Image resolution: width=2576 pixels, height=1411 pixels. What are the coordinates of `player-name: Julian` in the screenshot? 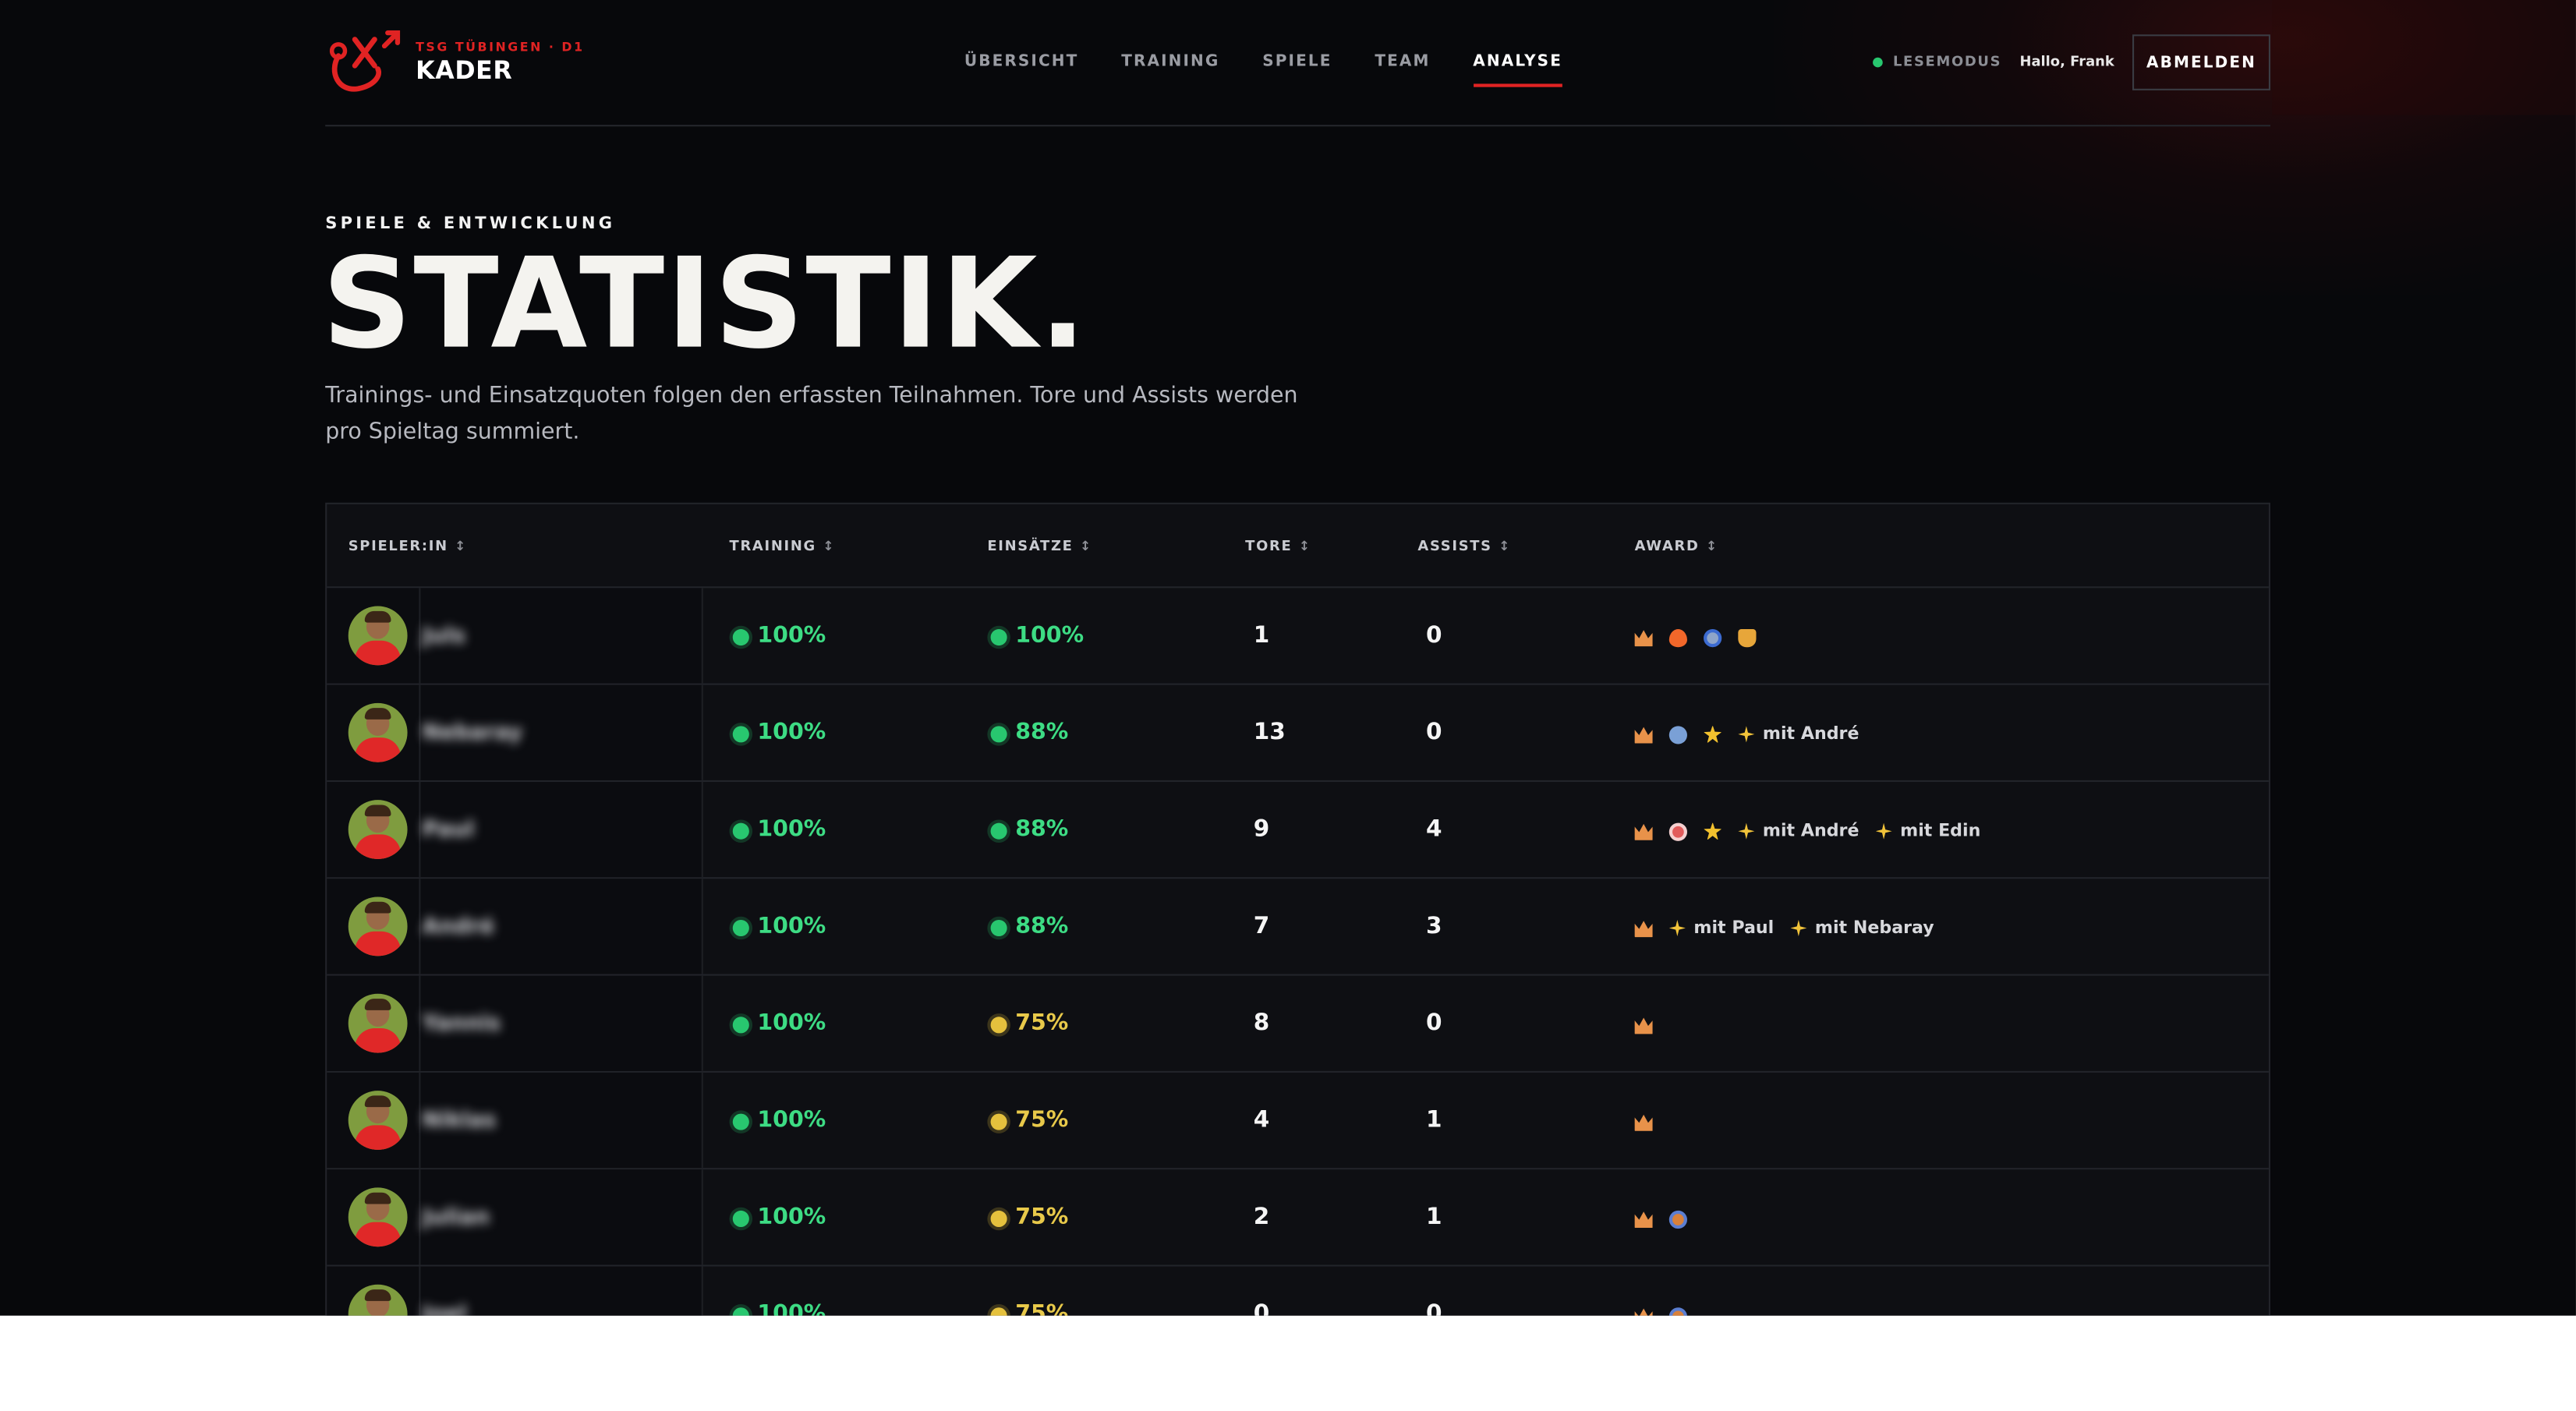 It's located at (456, 1218).